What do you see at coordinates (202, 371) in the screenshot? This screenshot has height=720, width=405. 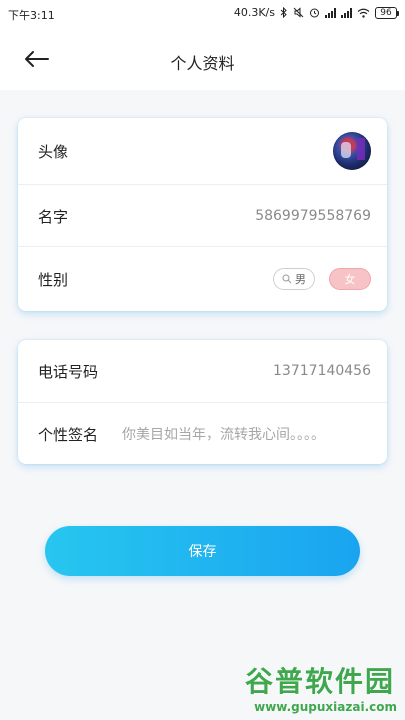 I see `phone-row: 电话号码 13717140456` at bounding box center [202, 371].